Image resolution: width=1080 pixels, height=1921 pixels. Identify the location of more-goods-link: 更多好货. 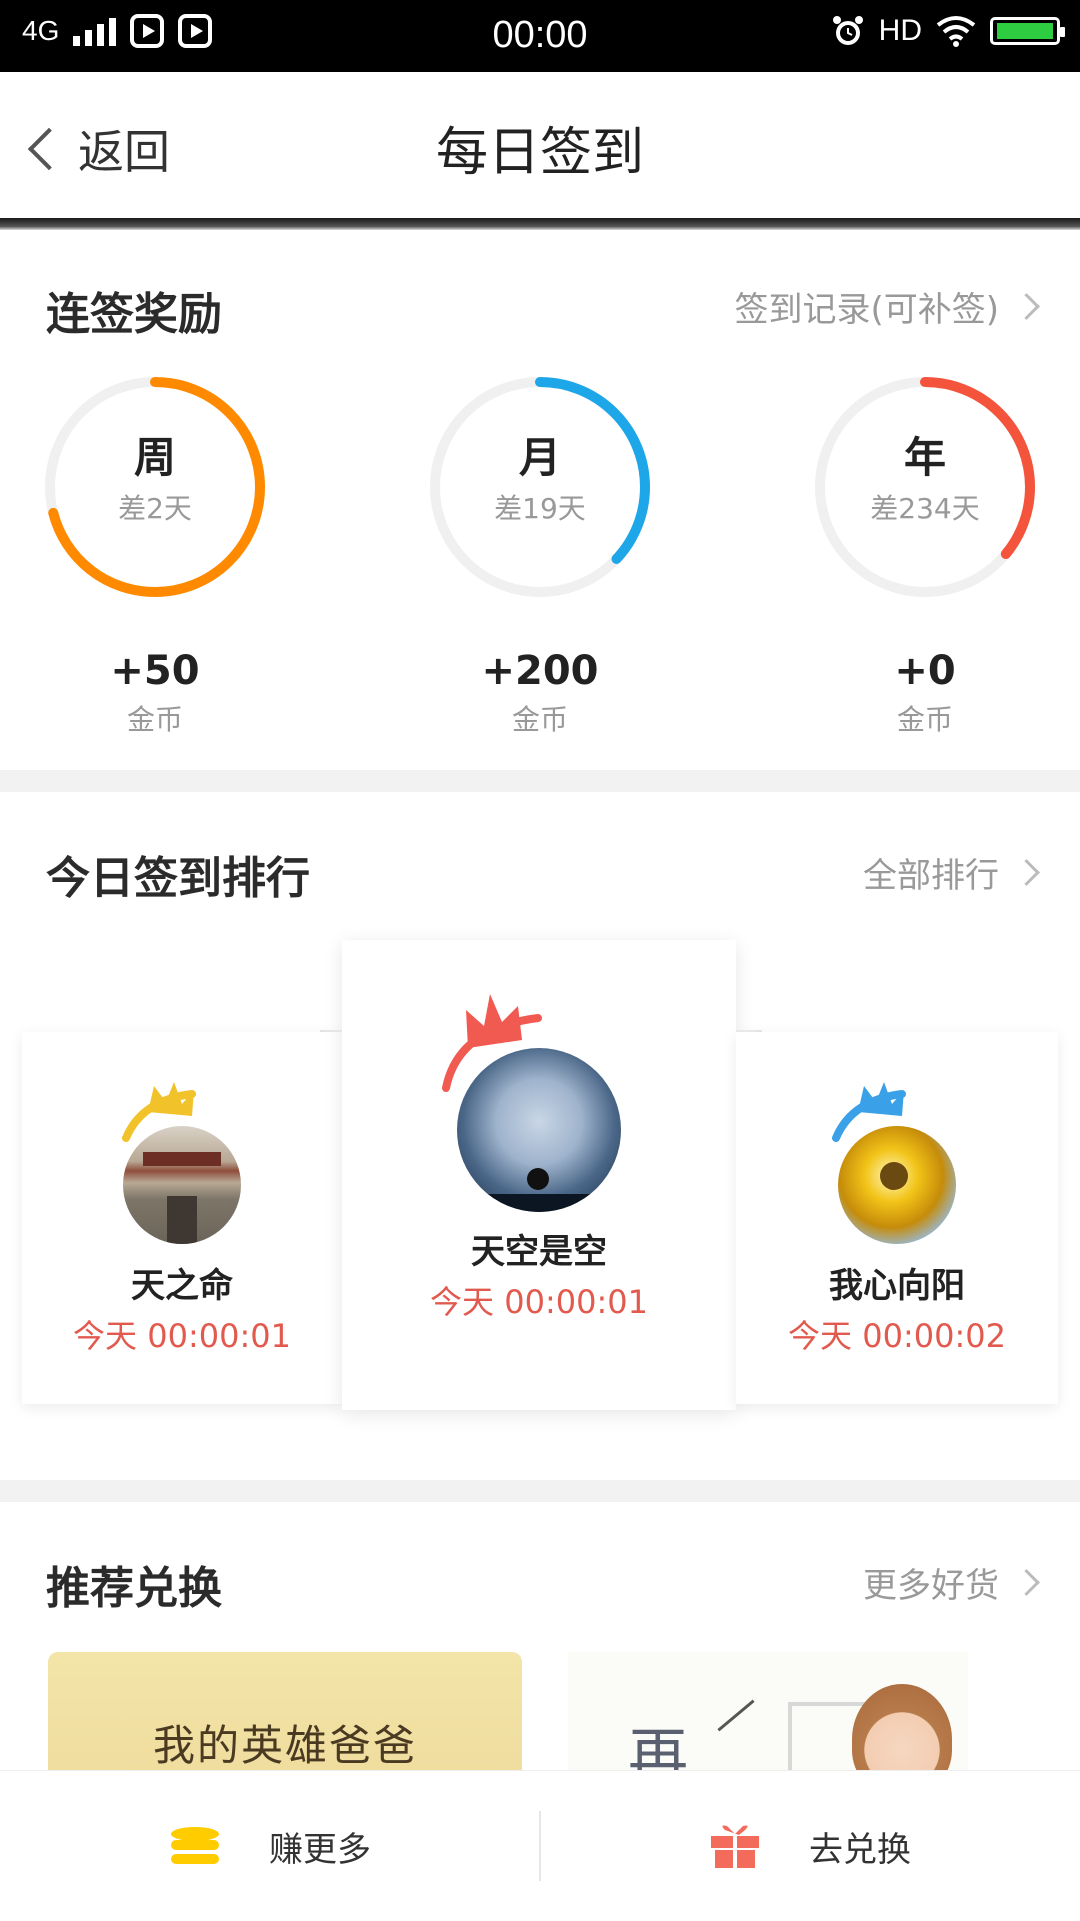
(951, 1582).